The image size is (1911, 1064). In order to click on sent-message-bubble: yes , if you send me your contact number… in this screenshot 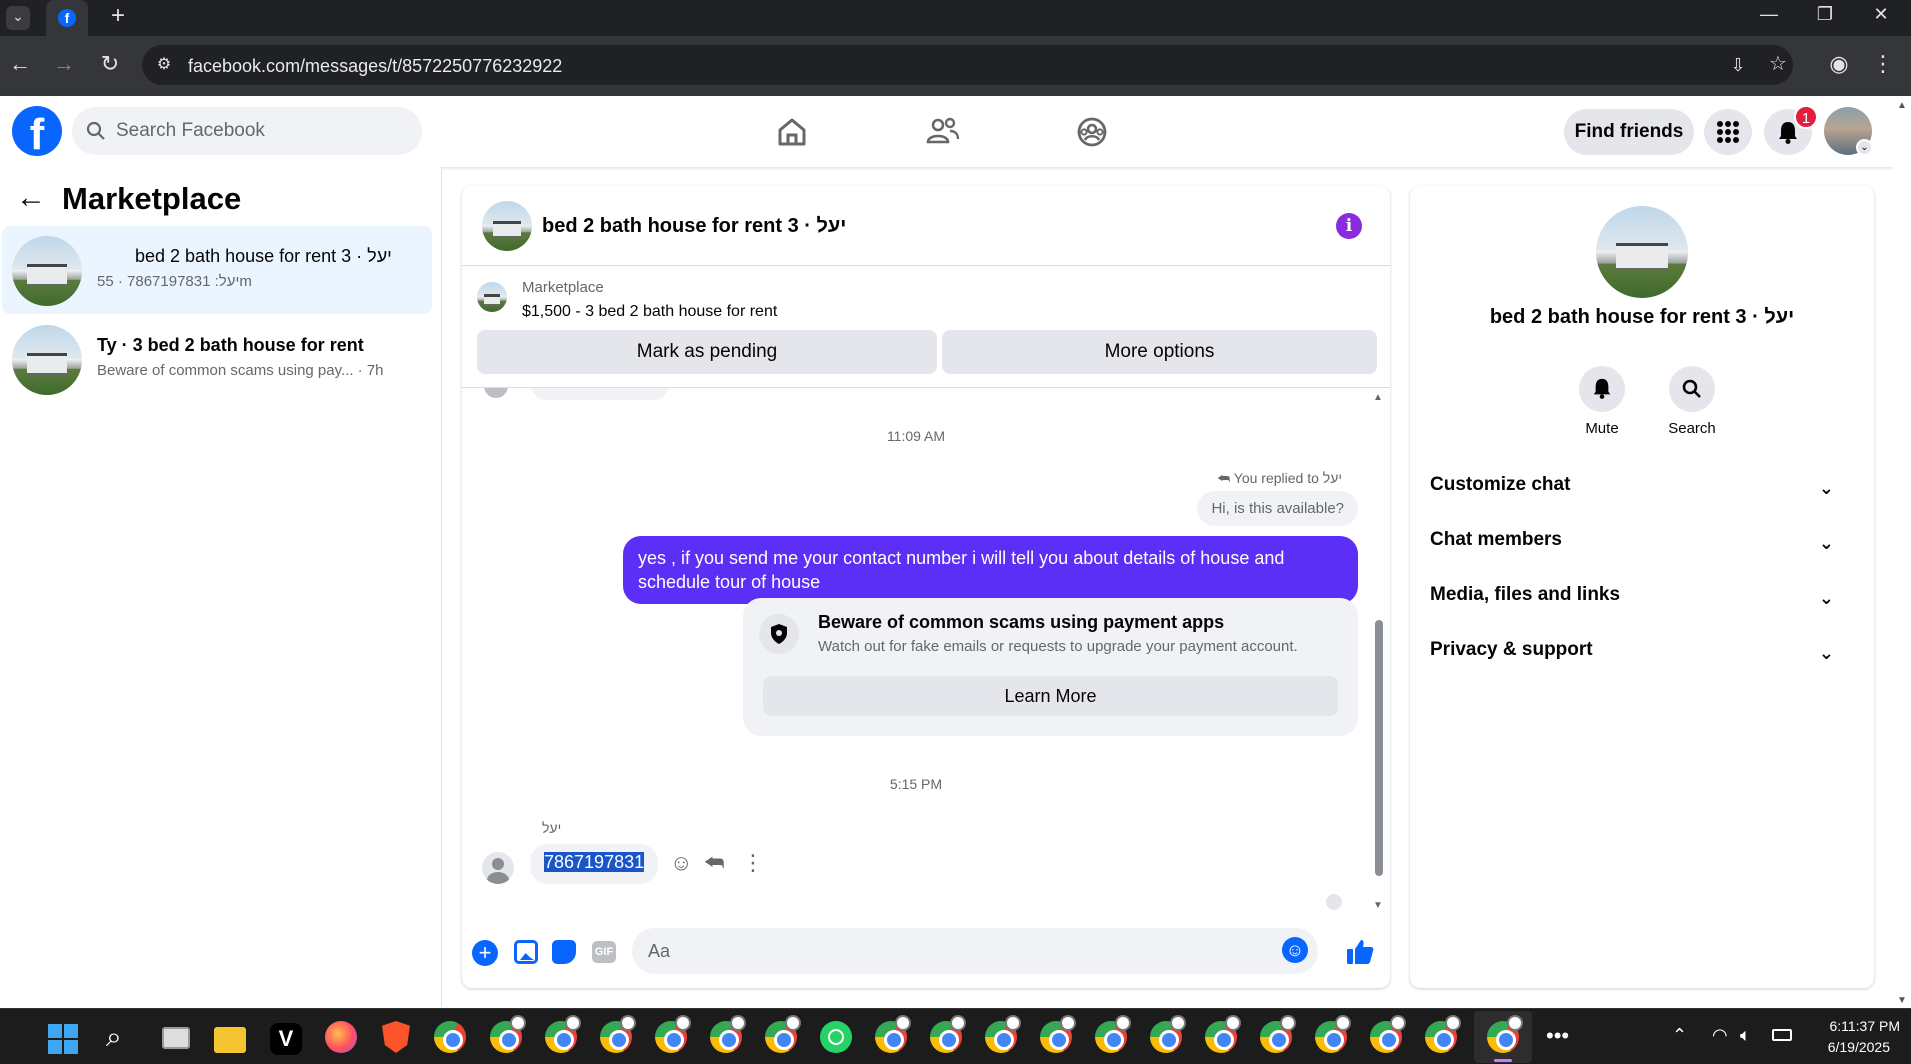, I will do `click(990, 570)`.